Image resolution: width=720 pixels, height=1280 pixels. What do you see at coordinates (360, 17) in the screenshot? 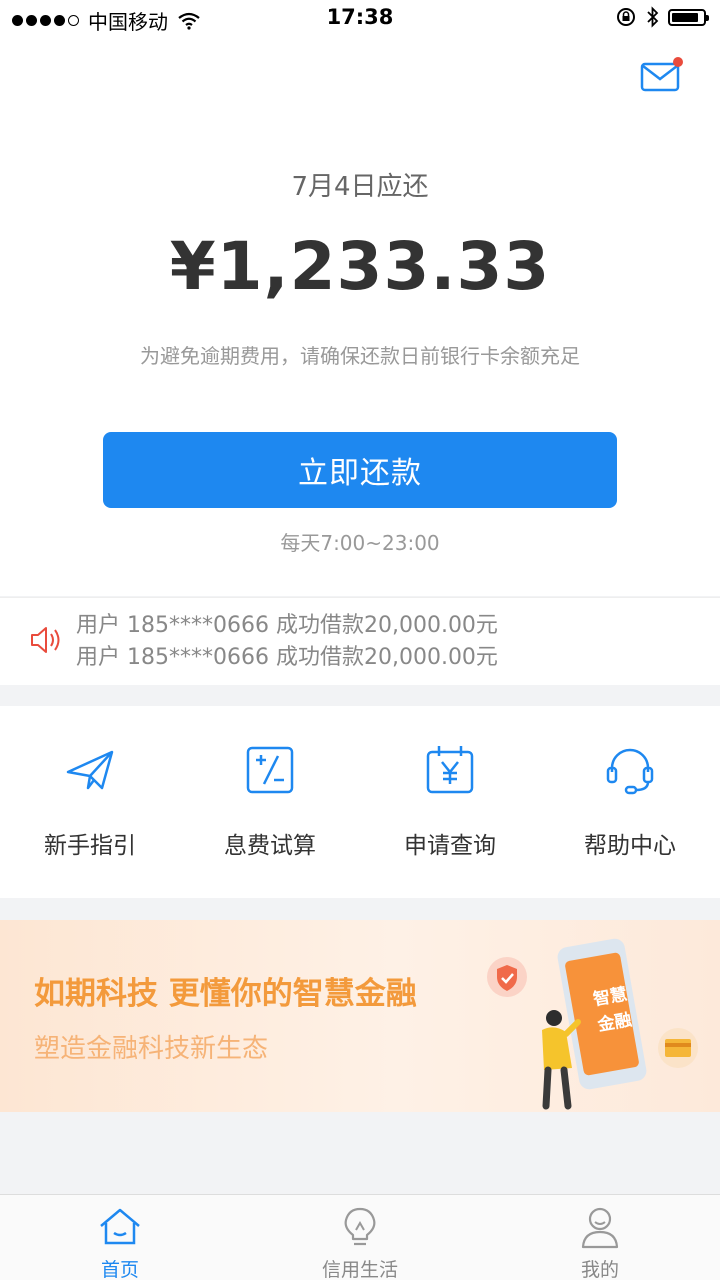
I see `status-time: 17:38` at bounding box center [360, 17].